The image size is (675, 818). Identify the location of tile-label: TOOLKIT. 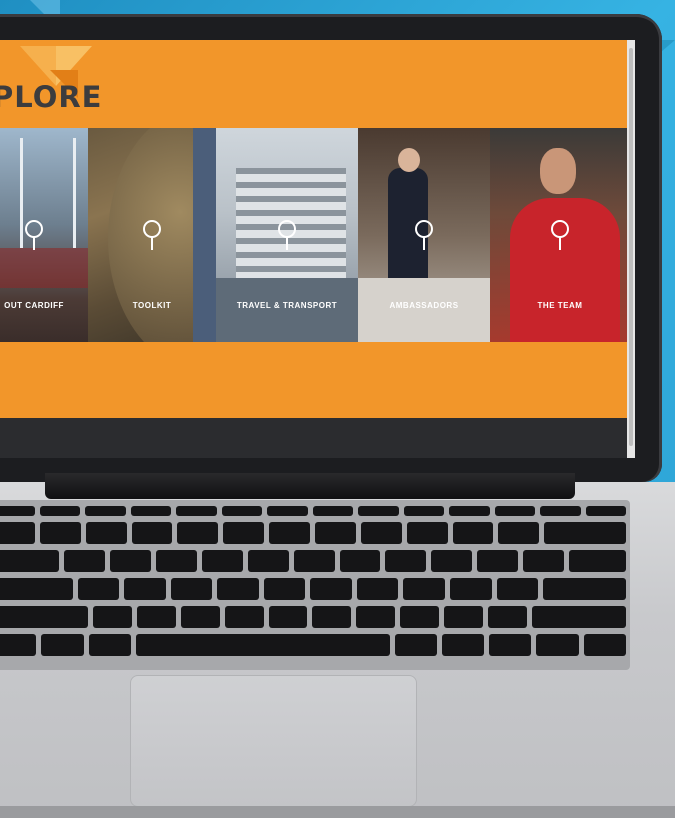
(152, 305).